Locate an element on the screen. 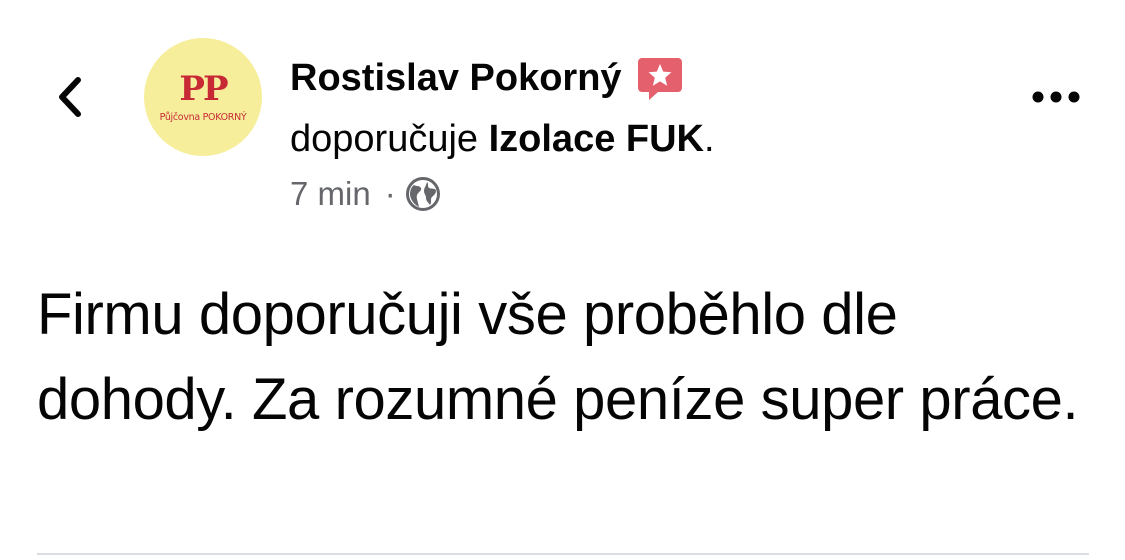 This screenshot has height=560, width=1125. more-options-button is located at coordinates (1056, 97).